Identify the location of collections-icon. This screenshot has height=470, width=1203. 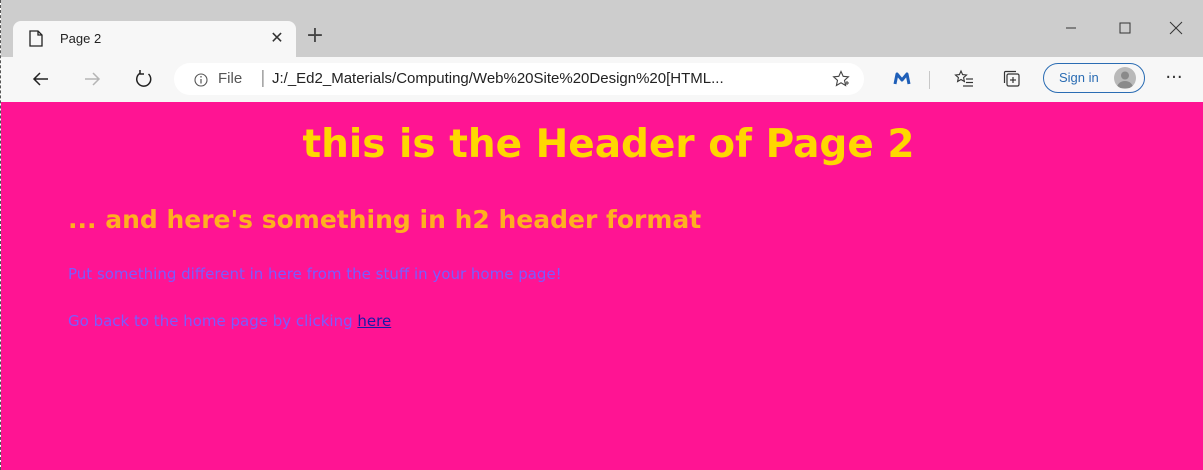
(1012, 79).